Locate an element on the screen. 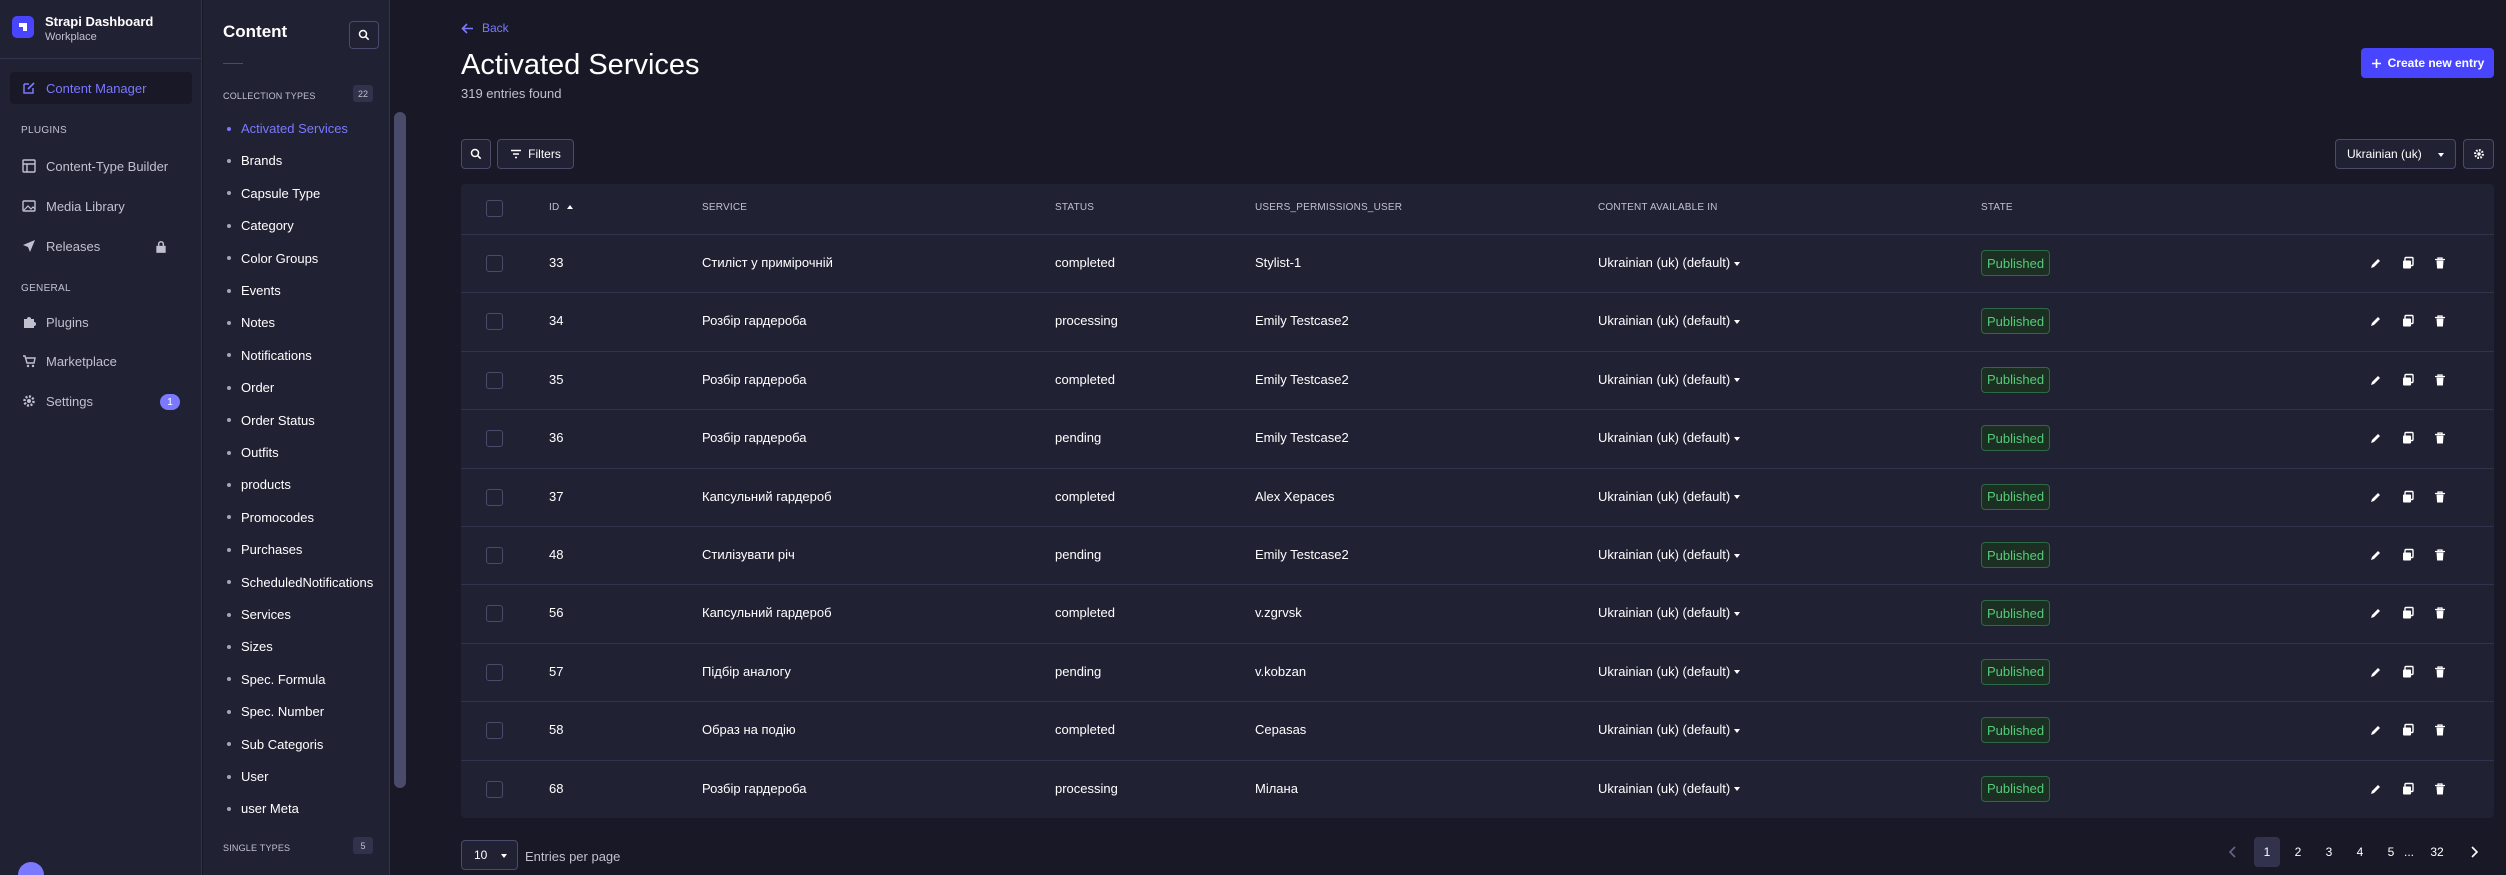 The height and width of the screenshot is (875, 2506). sub-nav-item: Order Status is located at coordinates (271, 420).